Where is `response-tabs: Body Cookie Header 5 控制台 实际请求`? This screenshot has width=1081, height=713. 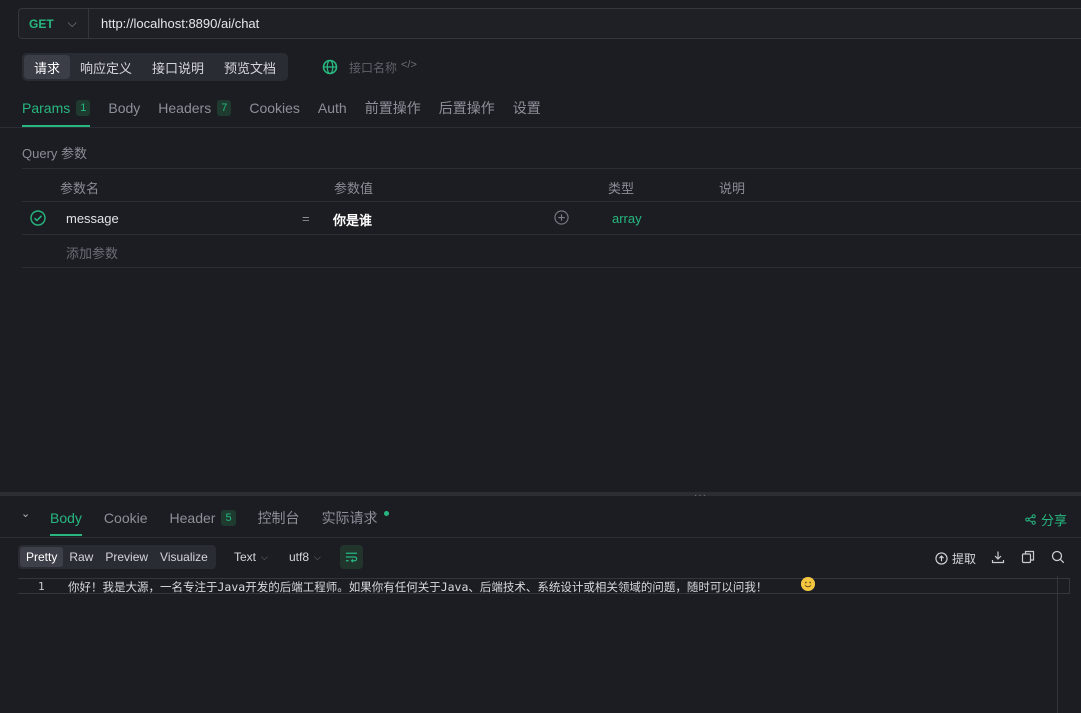 response-tabs: Body Cookie Header 5 控制台 实际请求 is located at coordinates (230, 518).